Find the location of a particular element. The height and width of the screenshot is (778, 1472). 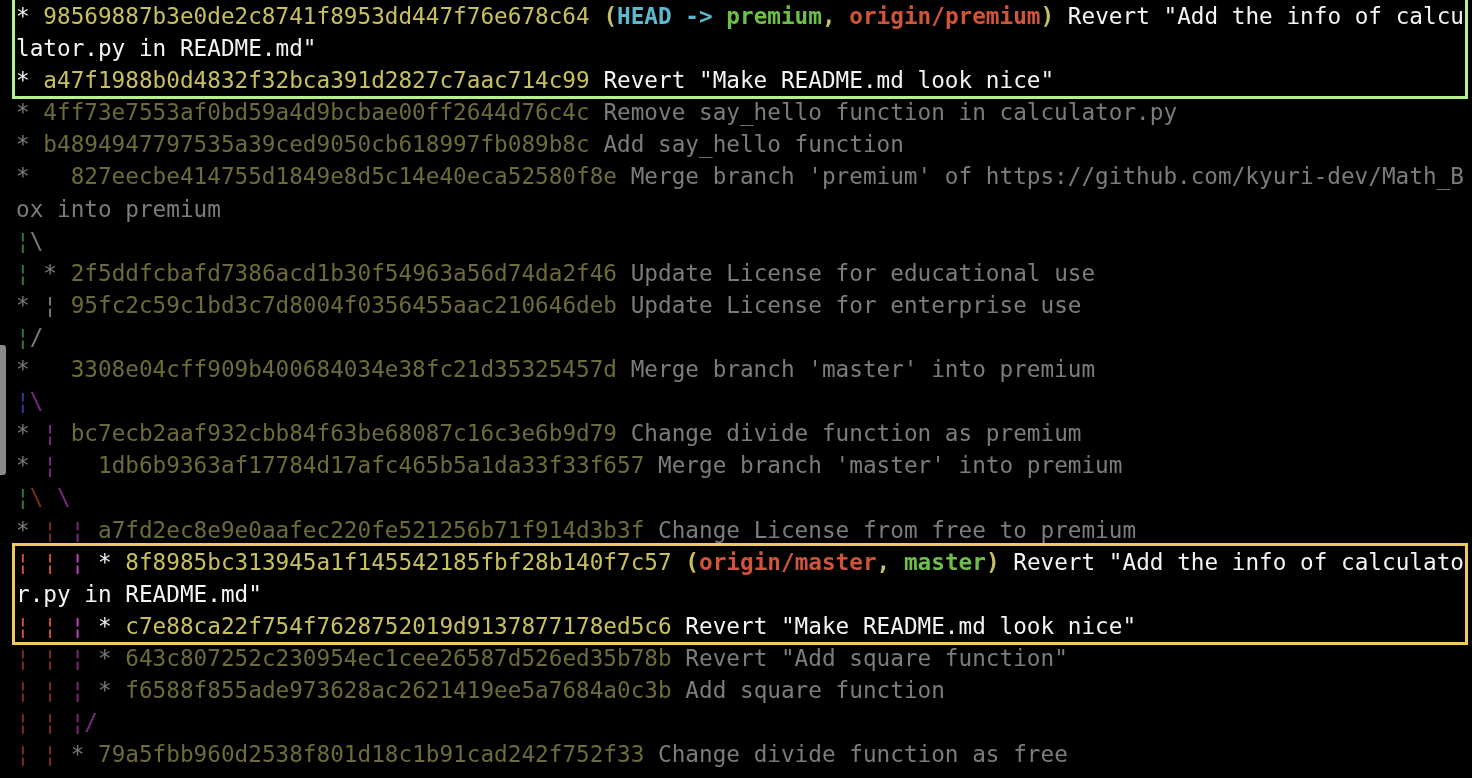

commit-hash: f6588f855ade973628ac2621419ee5a7684a0c3b is located at coordinates (398, 689).